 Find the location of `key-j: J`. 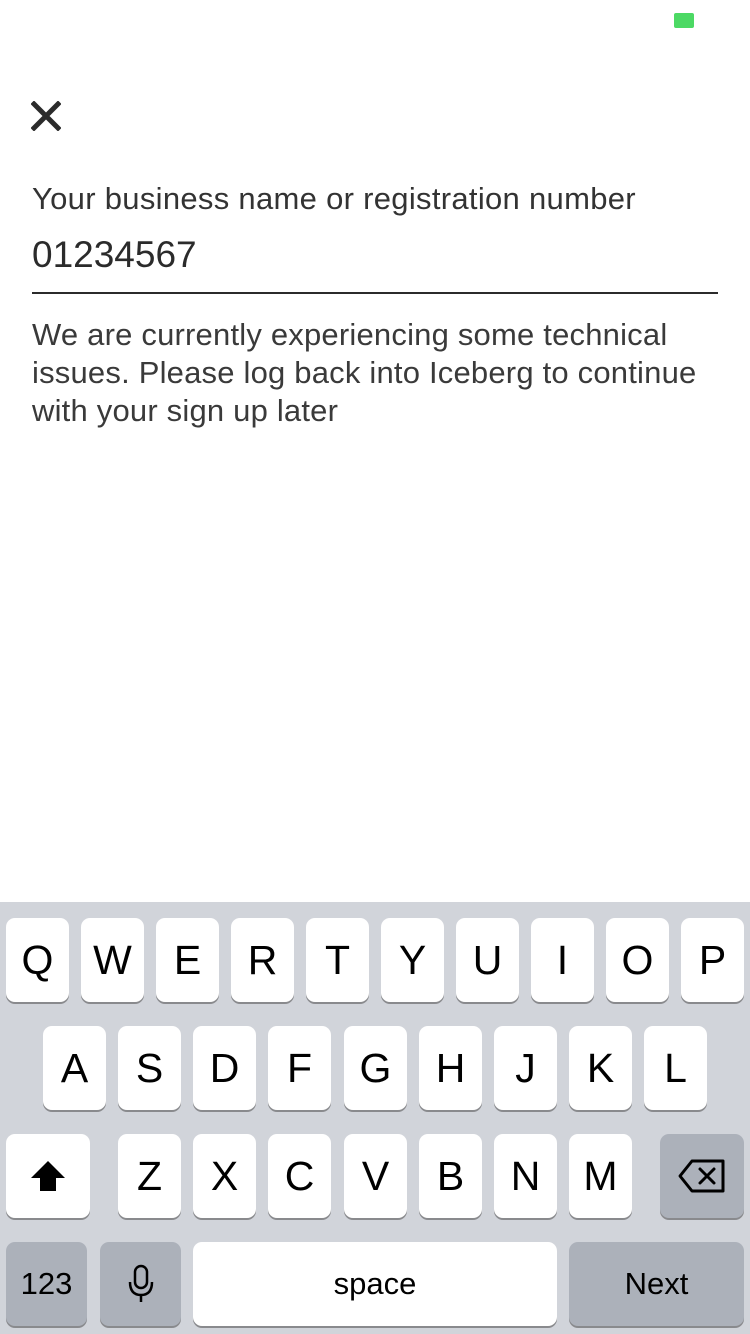

key-j: J is located at coordinates (525, 1068).